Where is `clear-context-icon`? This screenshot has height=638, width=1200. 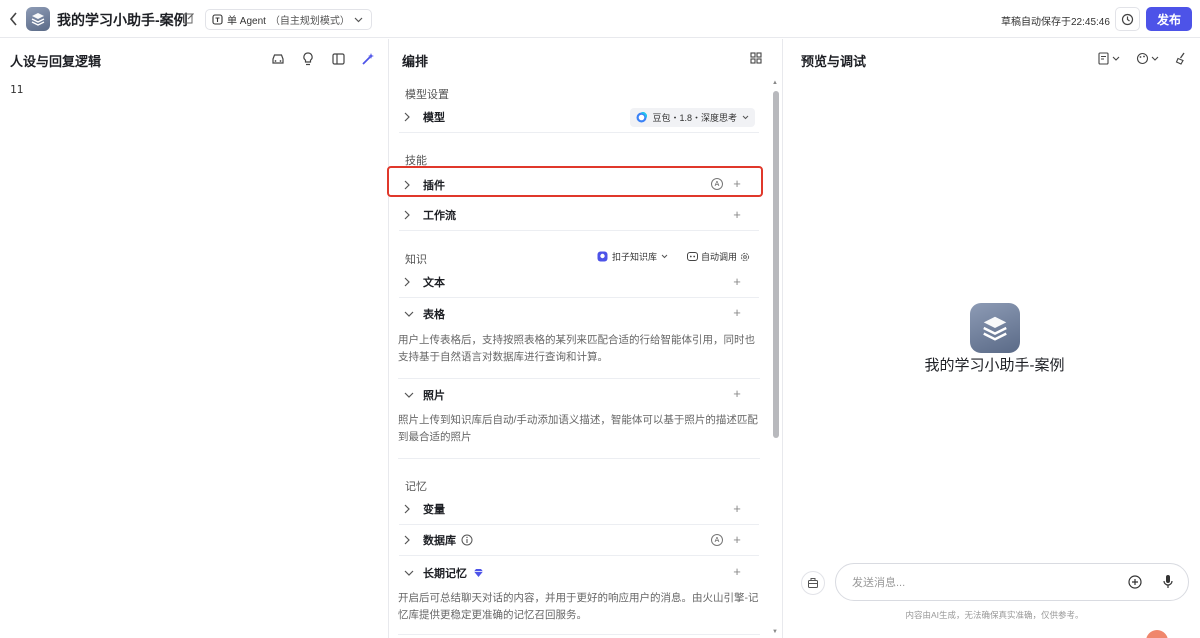 clear-context-icon is located at coordinates (813, 583).